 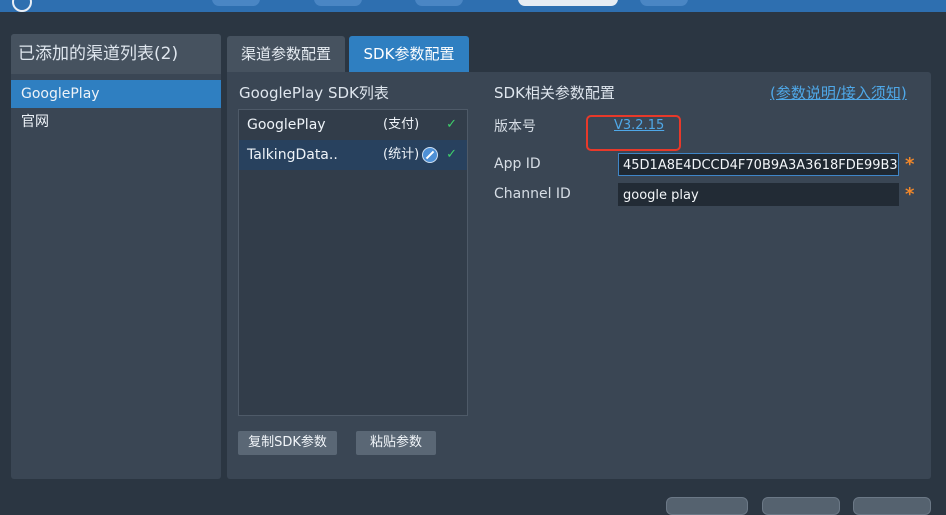 I want to click on version-highlight-box, so click(x=633, y=133).